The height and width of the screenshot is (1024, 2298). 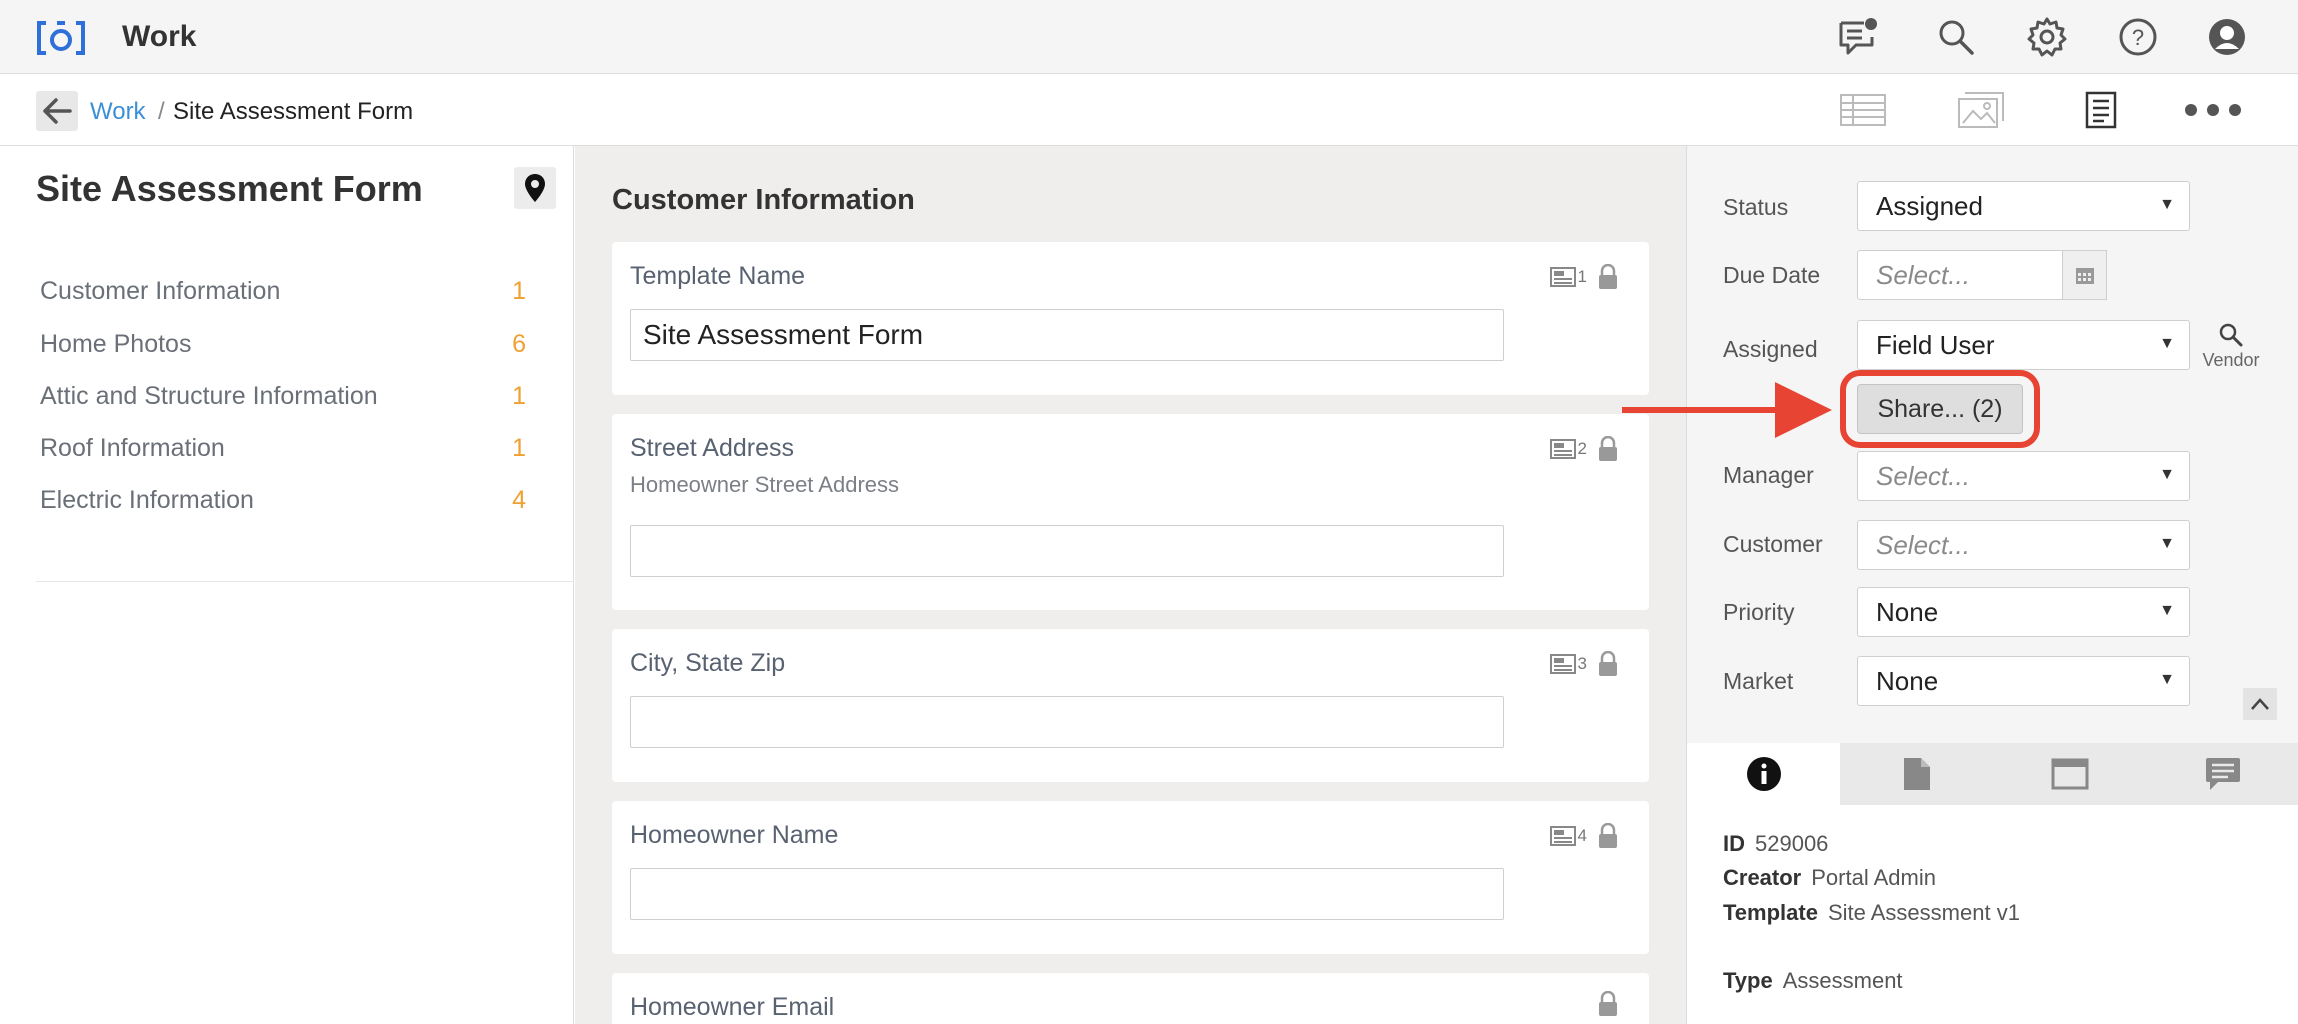 I want to click on customer-label: Customer, so click(x=1773, y=544).